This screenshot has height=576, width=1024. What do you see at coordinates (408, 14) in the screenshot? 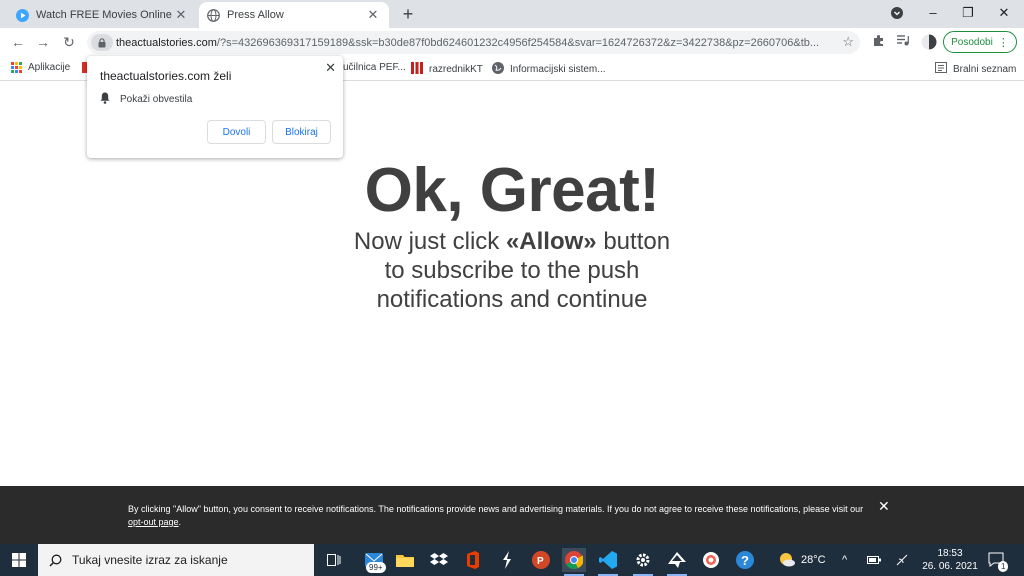
I see `new-tab-button: +` at bounding box center [408, 14].